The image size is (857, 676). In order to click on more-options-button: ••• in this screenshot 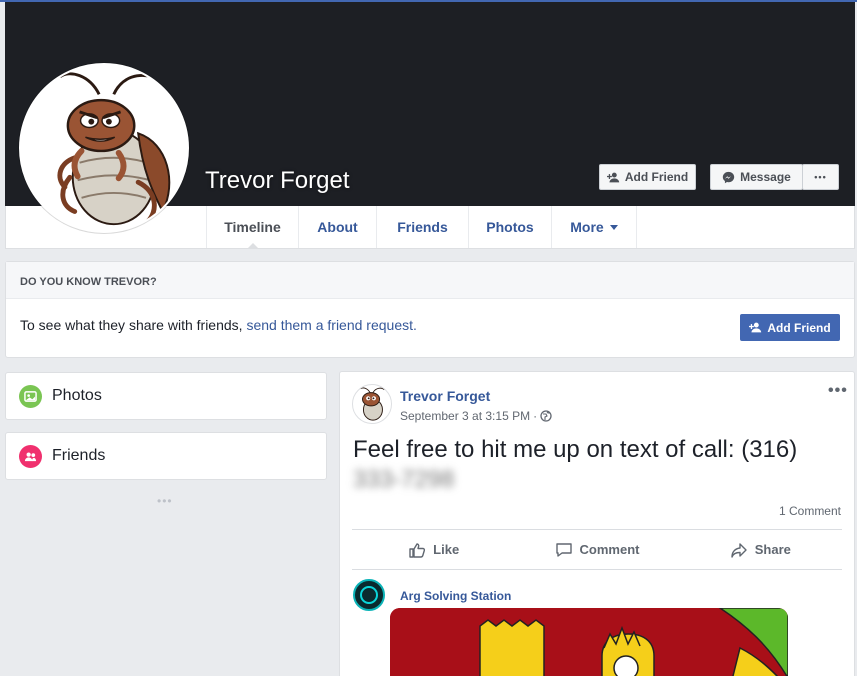, I will do `click(820, 177)`.